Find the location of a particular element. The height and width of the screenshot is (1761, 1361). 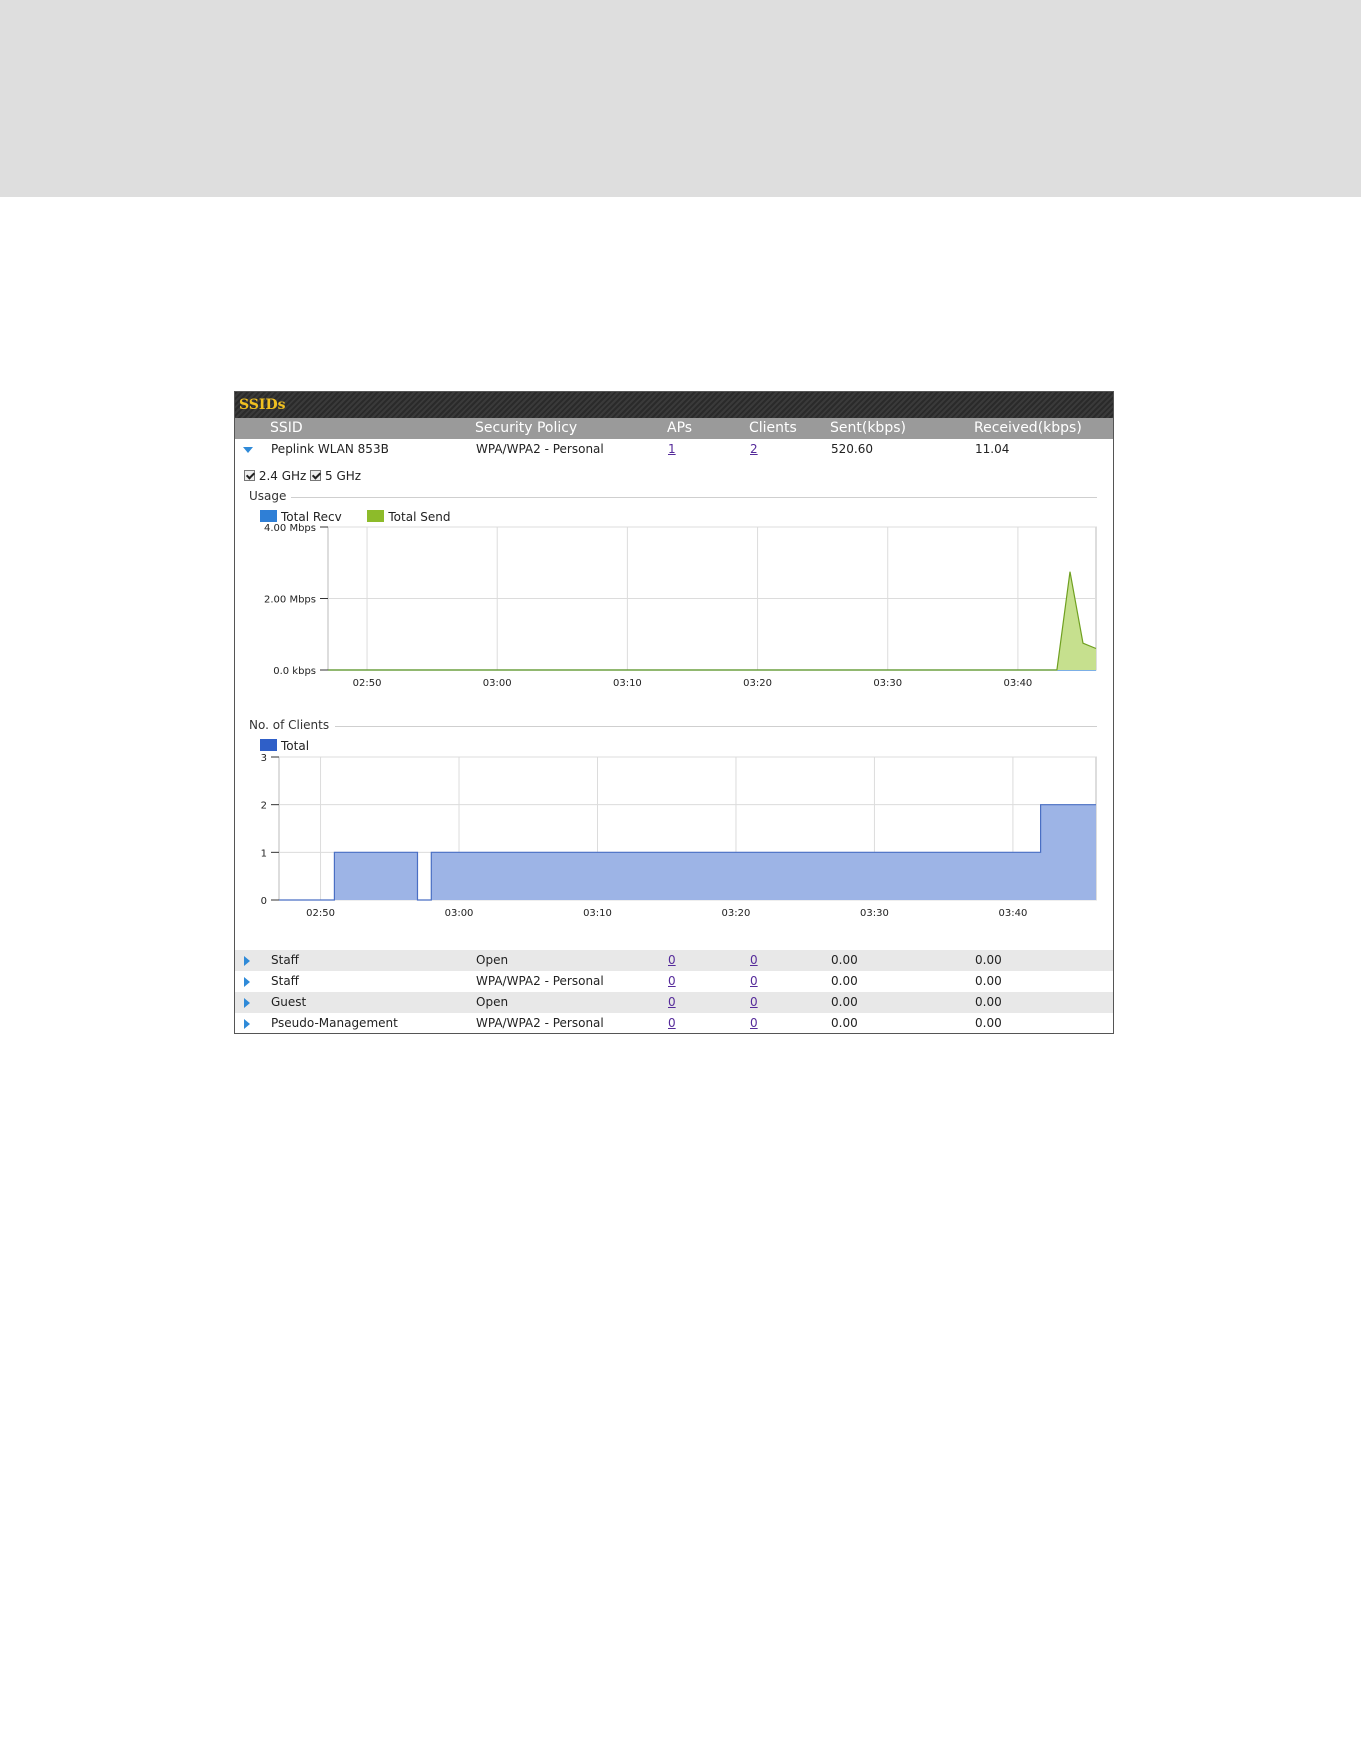

sent-value: 520.60 is located at coordinates (852, 449).